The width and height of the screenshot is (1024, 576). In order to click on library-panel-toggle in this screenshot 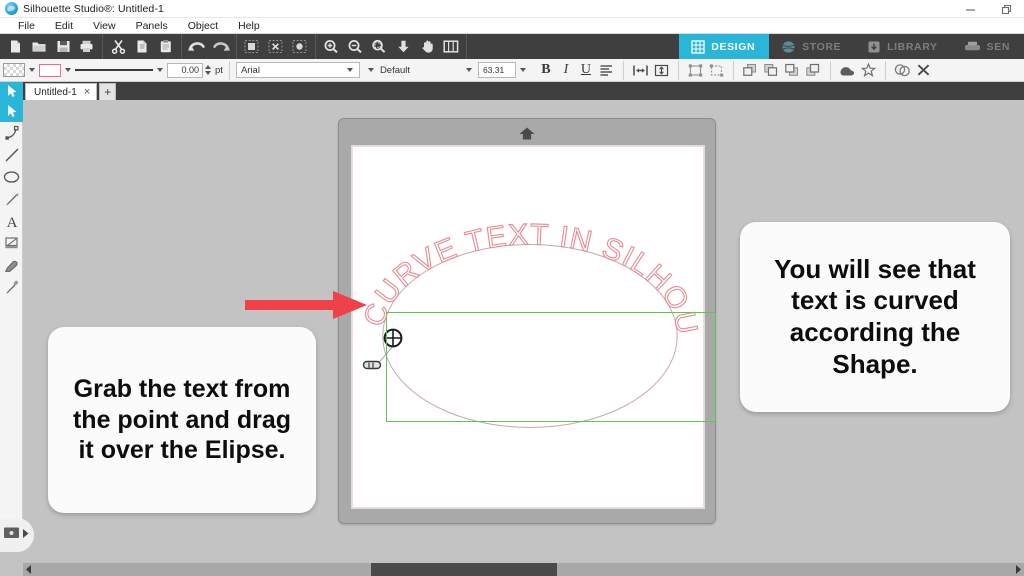, I will do `click(17, 535)`.